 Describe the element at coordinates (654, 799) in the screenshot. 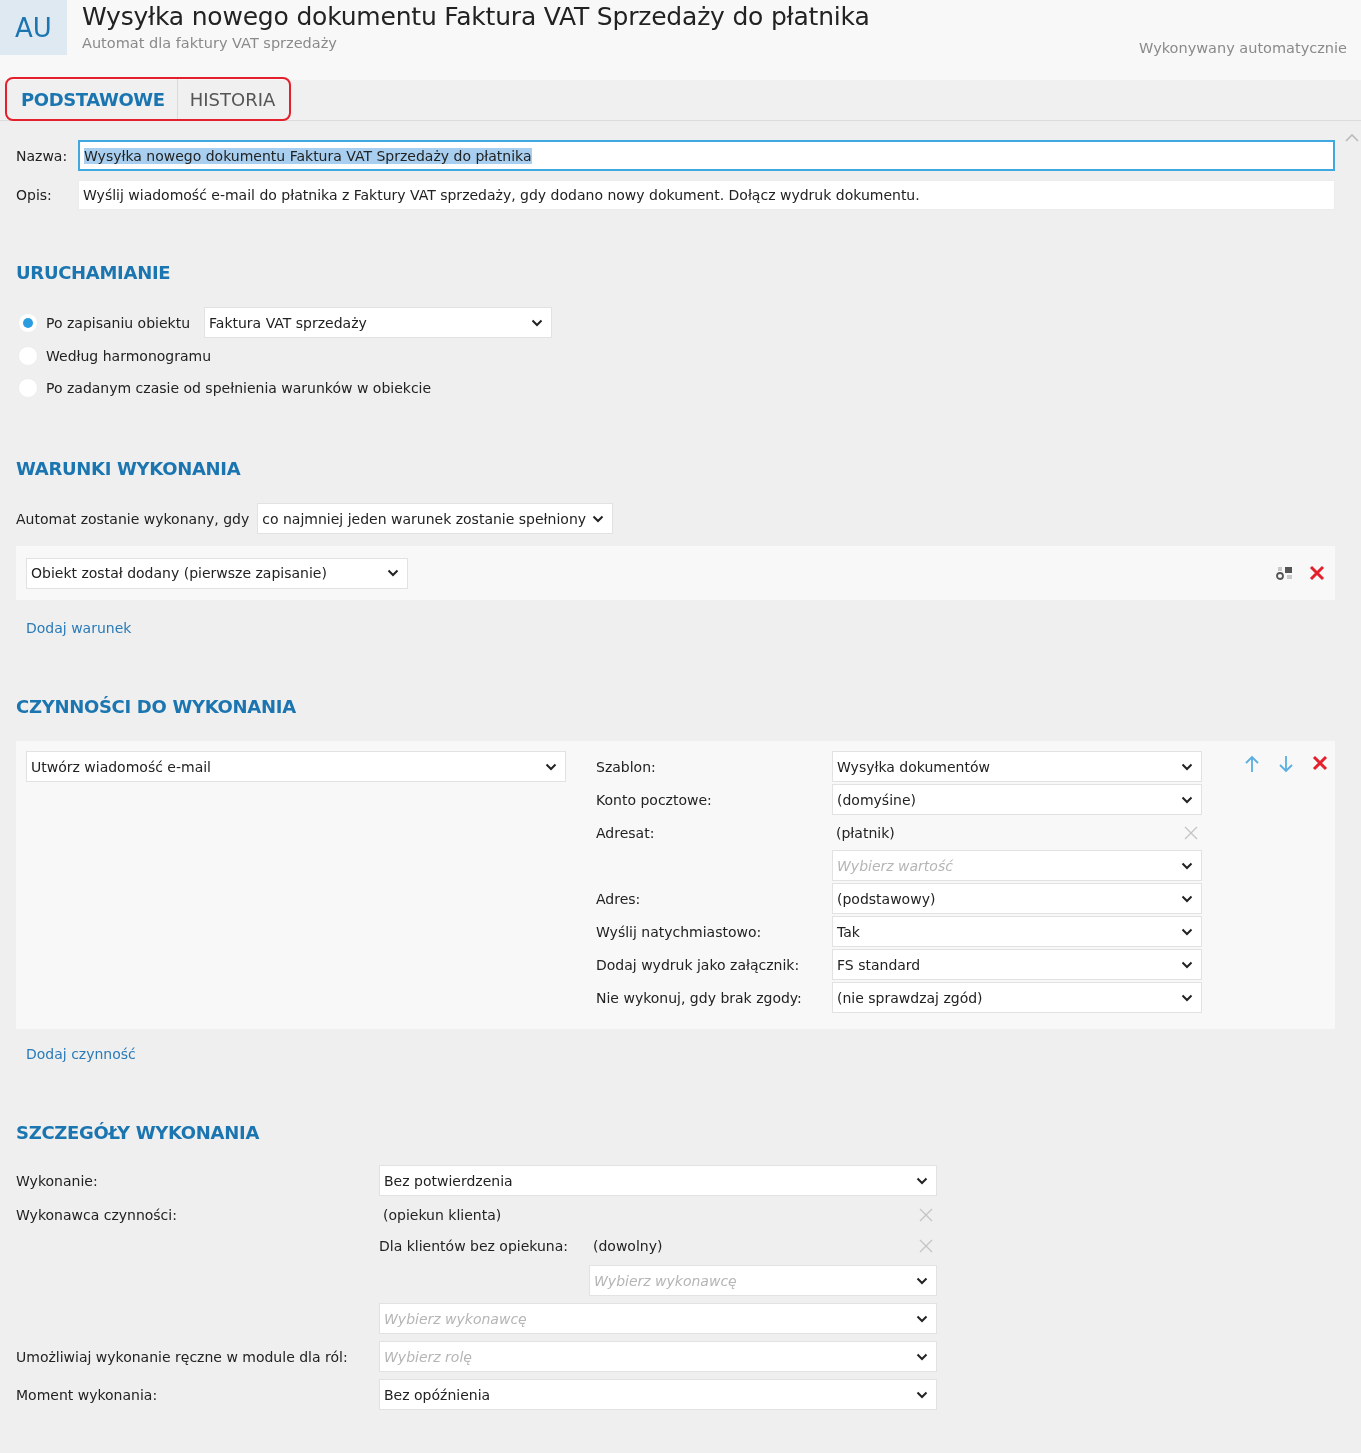

I see `field-label: Konto pocztowe:` at that location.